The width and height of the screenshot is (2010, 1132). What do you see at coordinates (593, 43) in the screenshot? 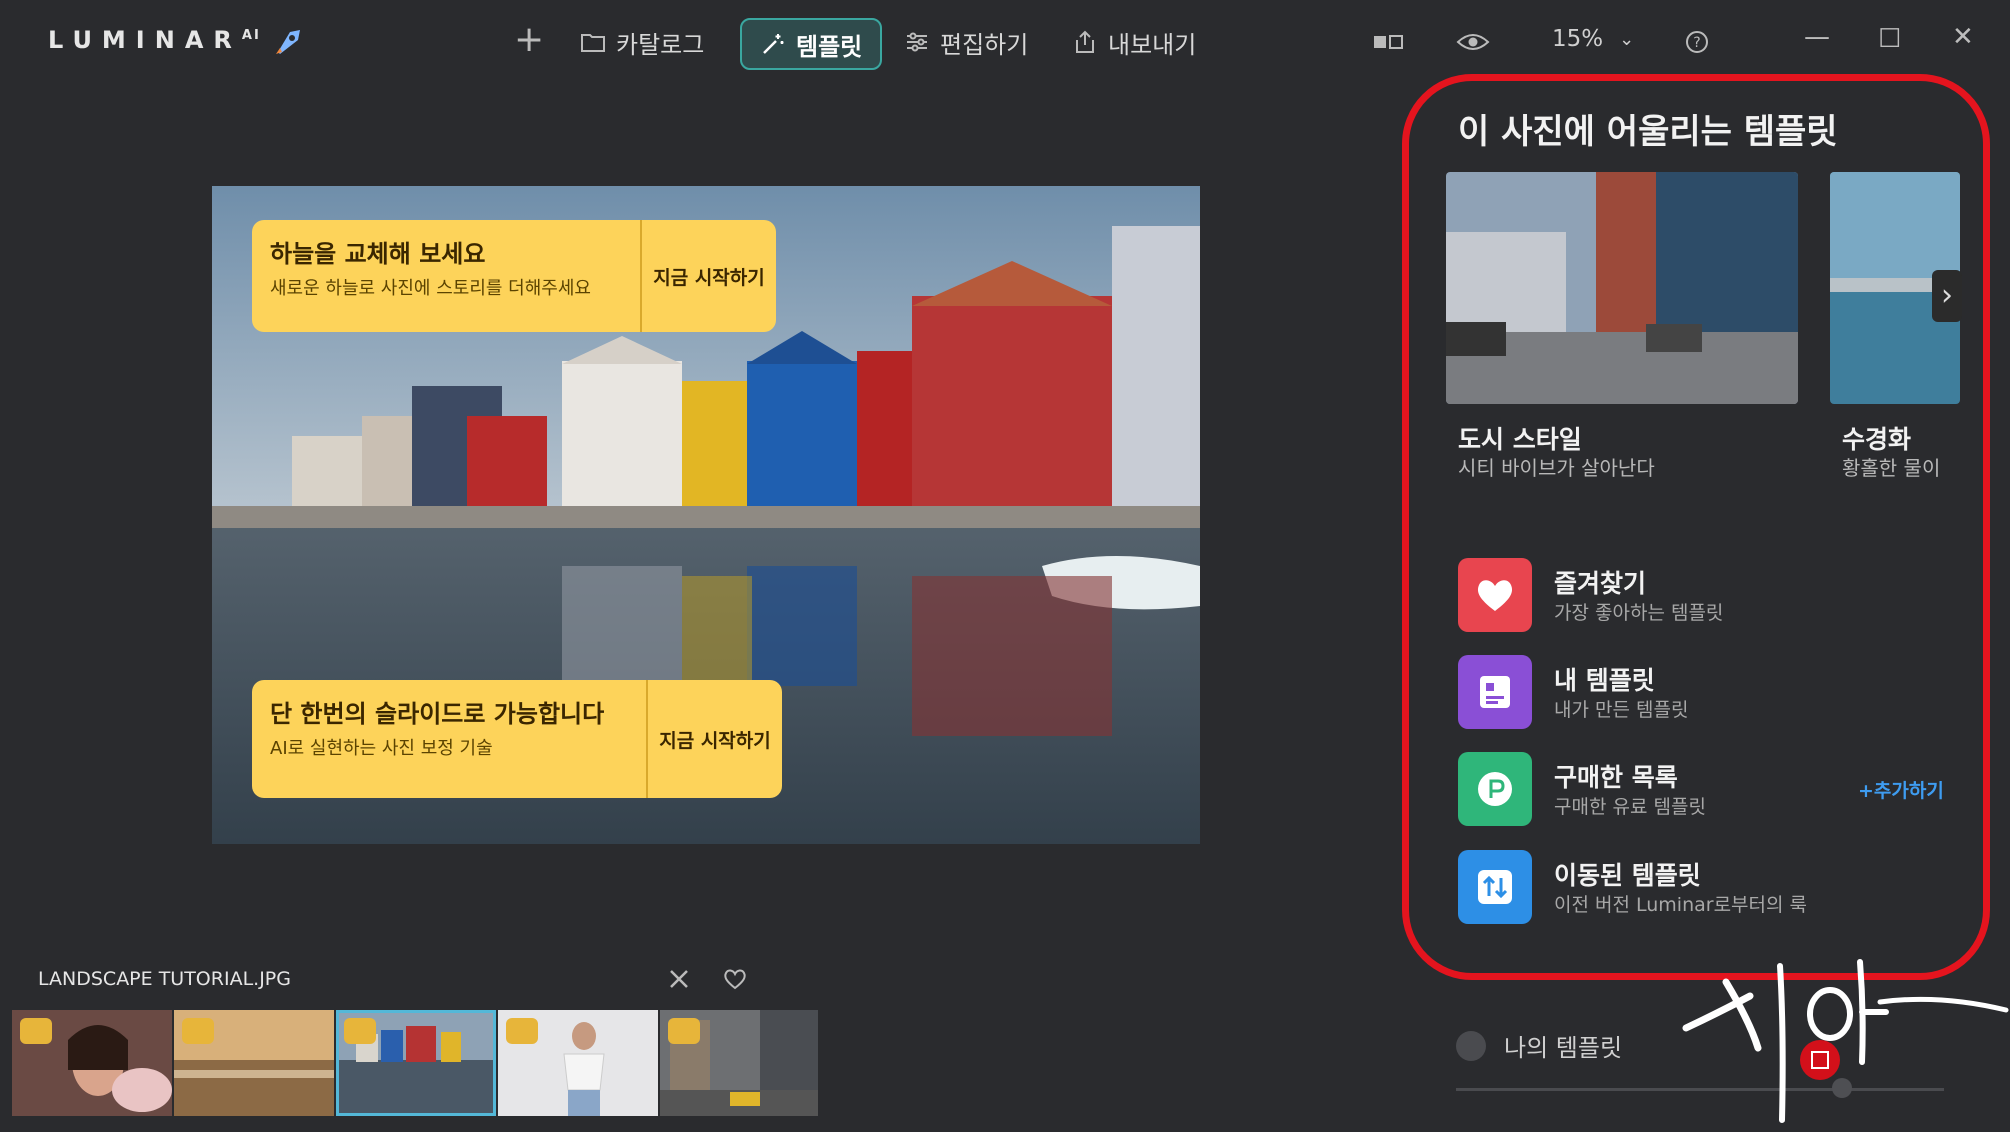
I see `folder-icon` at bounding box center [593, 43].